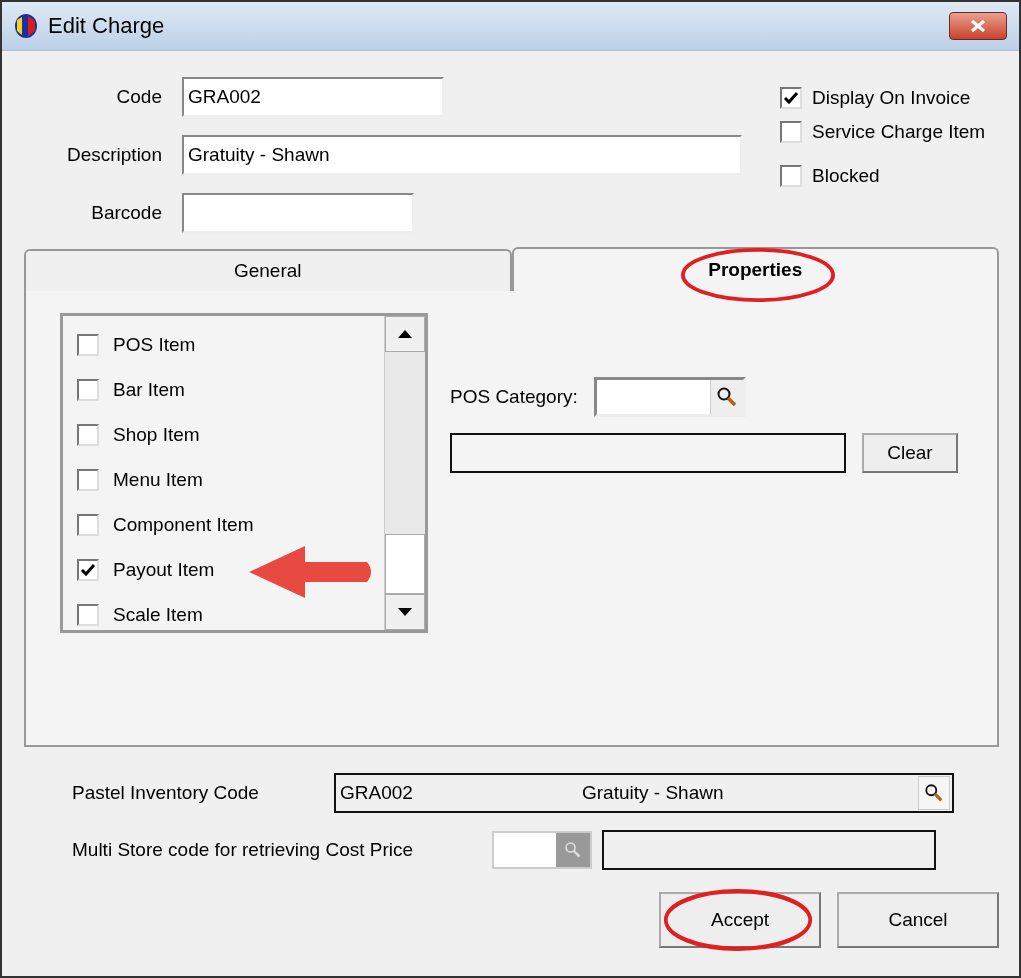  I want to click on field-value: GRA002, so click(377, 793).